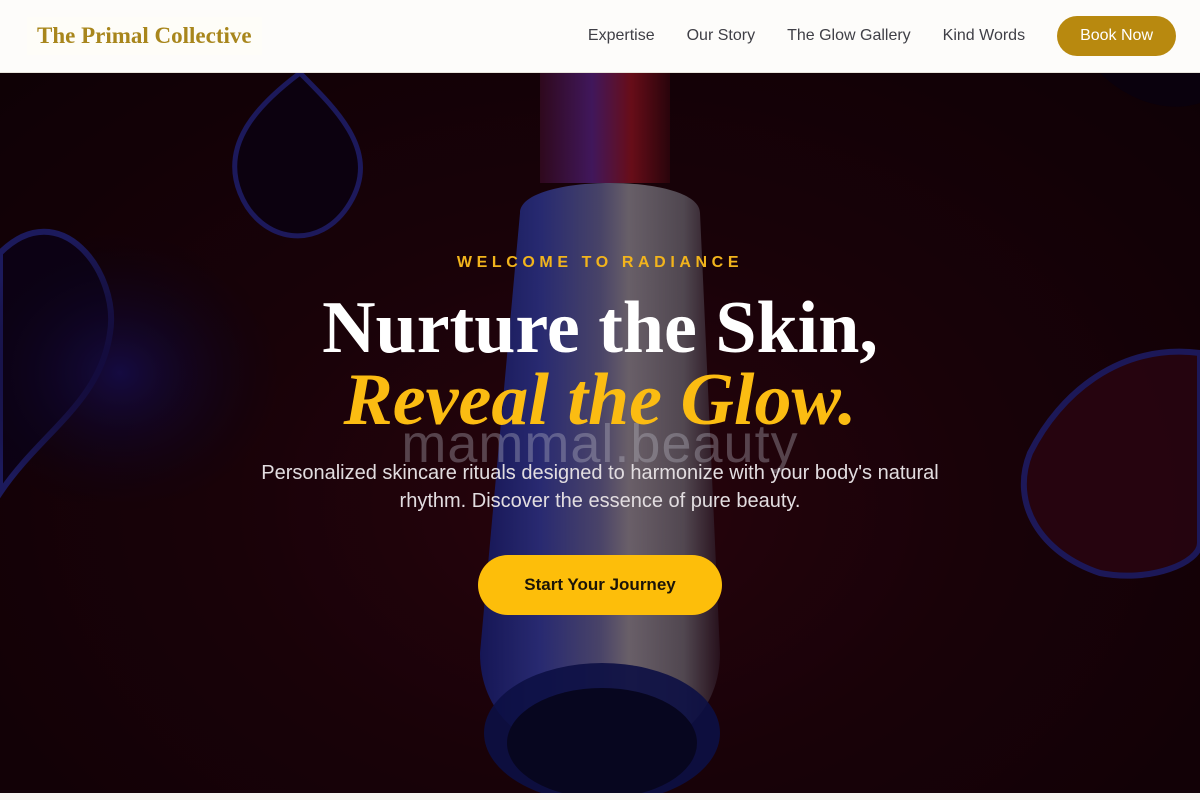  What do you see at coordinates (600, 796) in the screenshot?
I see `page-bottom-edge` at bounding box center [600, 796].